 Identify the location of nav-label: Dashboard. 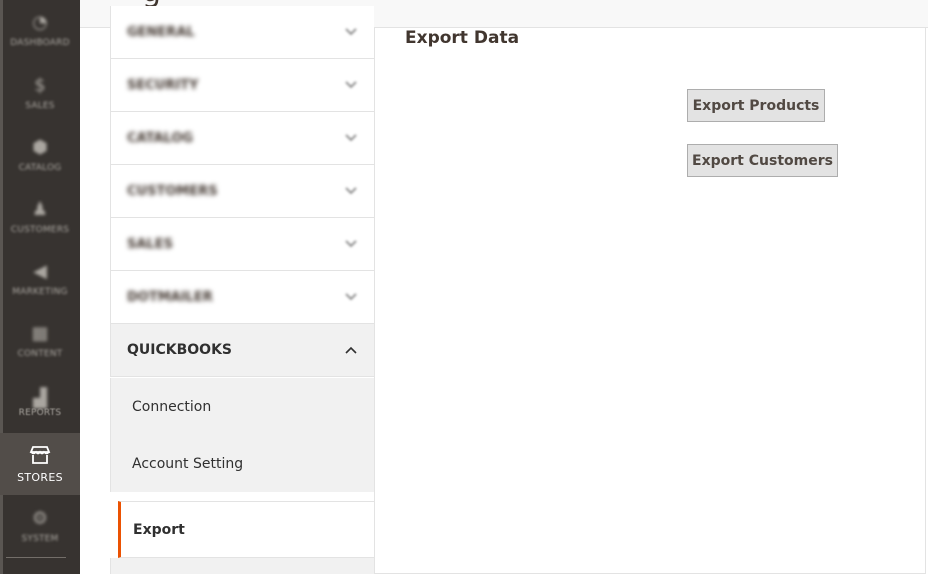
(40, 43).